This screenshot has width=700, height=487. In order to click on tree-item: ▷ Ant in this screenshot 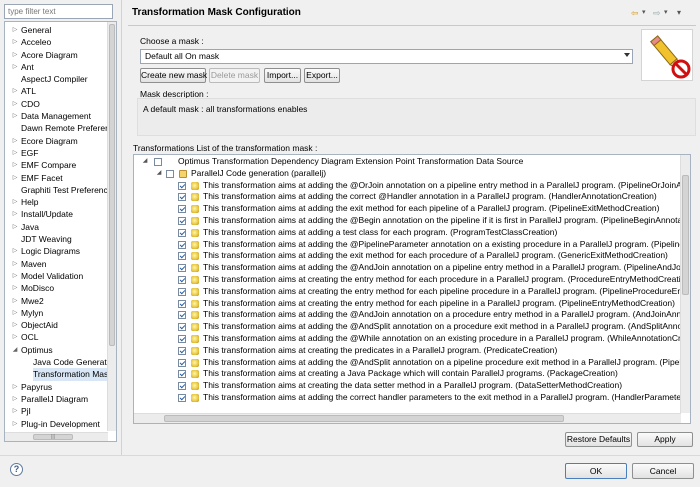, I will do `click(56, 67)`.